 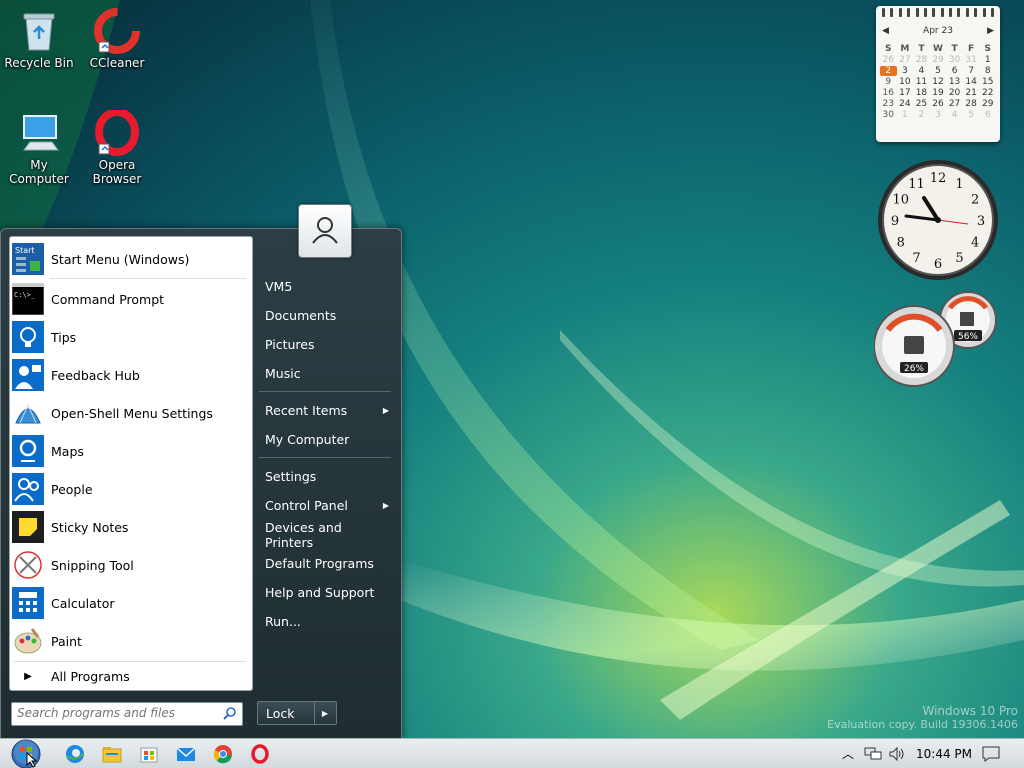 What do you see at coordinates (905, 104) in the screenshot?
I see `calendar-day: 24` at bounding box center [905, 104].